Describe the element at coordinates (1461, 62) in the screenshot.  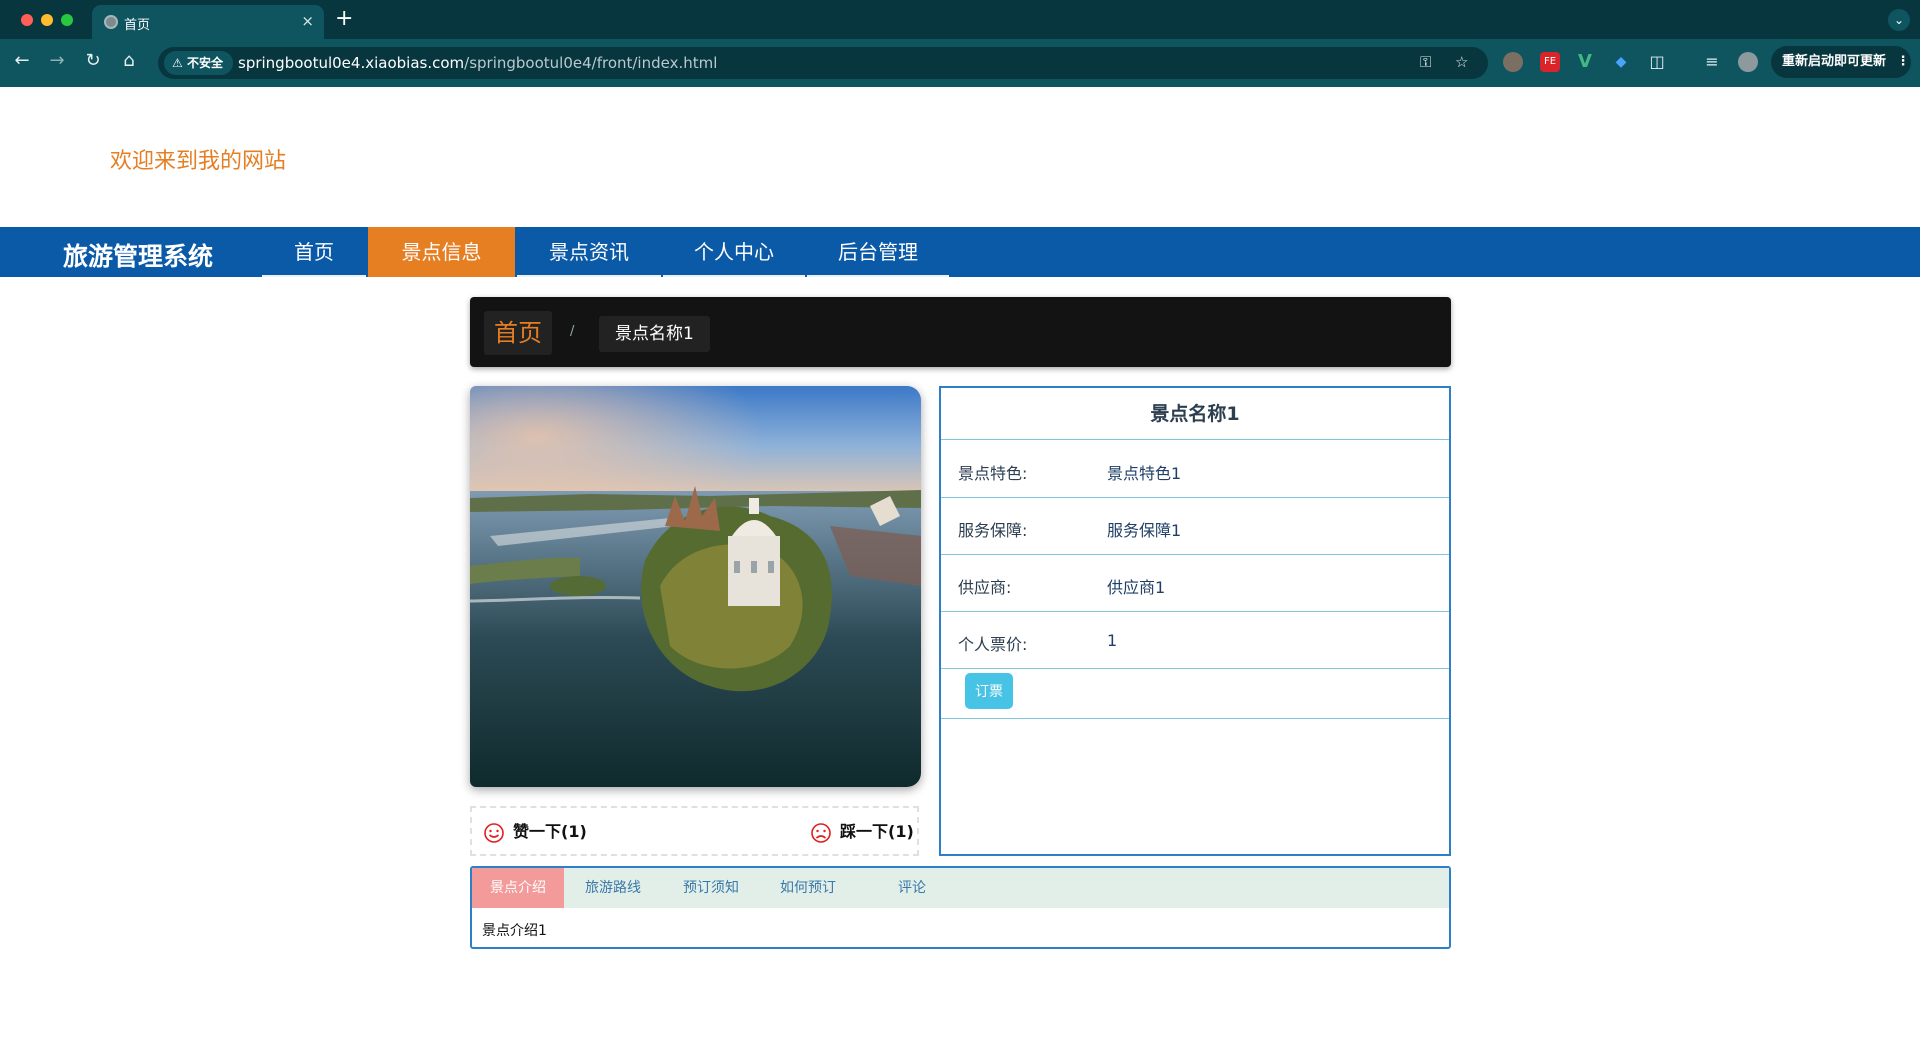
I see `bookmark-star-icon: ☆` at that location.